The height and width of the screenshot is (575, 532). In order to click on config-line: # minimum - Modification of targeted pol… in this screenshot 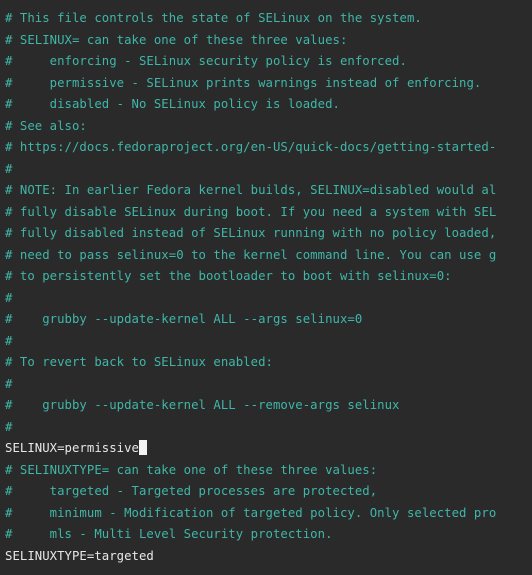, I will do `click(268, 514)`.